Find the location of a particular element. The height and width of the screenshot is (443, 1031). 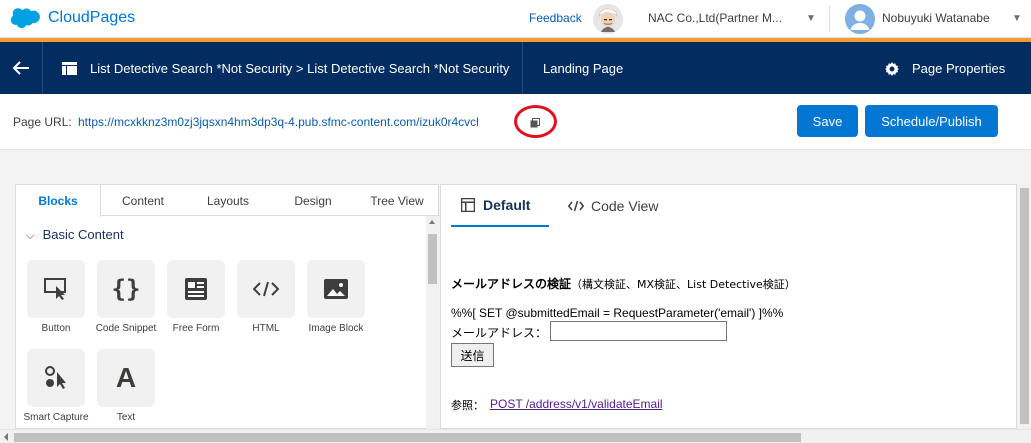

tab-code-view: Code View is located at coordinates (613, 206).